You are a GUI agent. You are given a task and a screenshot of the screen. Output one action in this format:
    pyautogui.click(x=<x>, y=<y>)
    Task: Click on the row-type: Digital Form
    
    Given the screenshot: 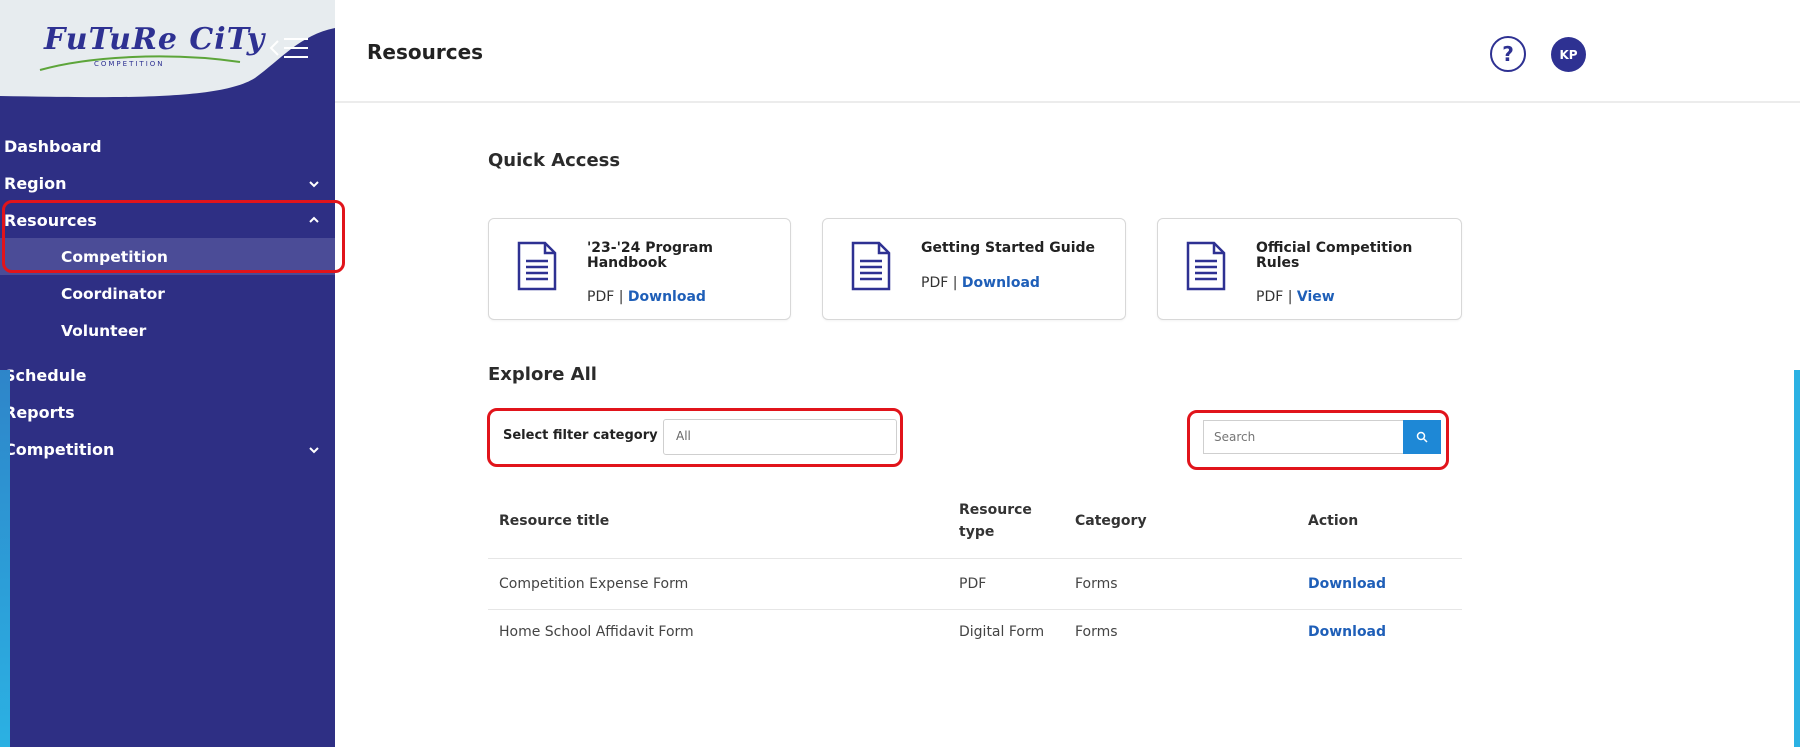 What is the action you would take?
    pyautogui.click(x=1002, y=632)
    